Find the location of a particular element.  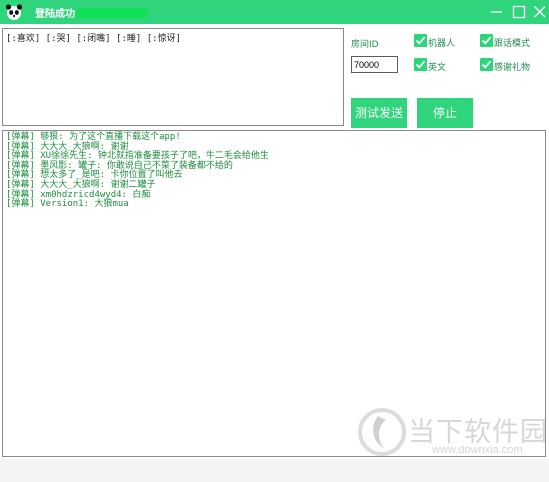

follow-mode-label: 跟话模式 is located at coordinates (512, 44).